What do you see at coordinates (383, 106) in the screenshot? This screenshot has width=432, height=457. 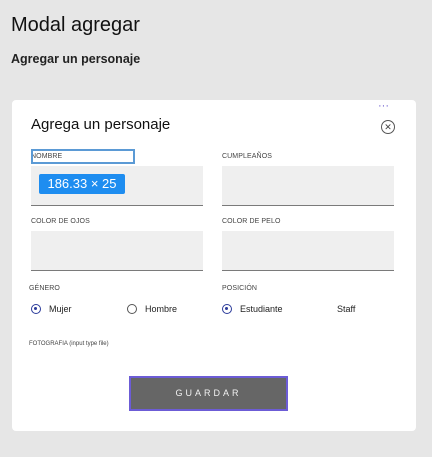 I see `ellipsis-icon: ···` at bounding box center [383, 106].